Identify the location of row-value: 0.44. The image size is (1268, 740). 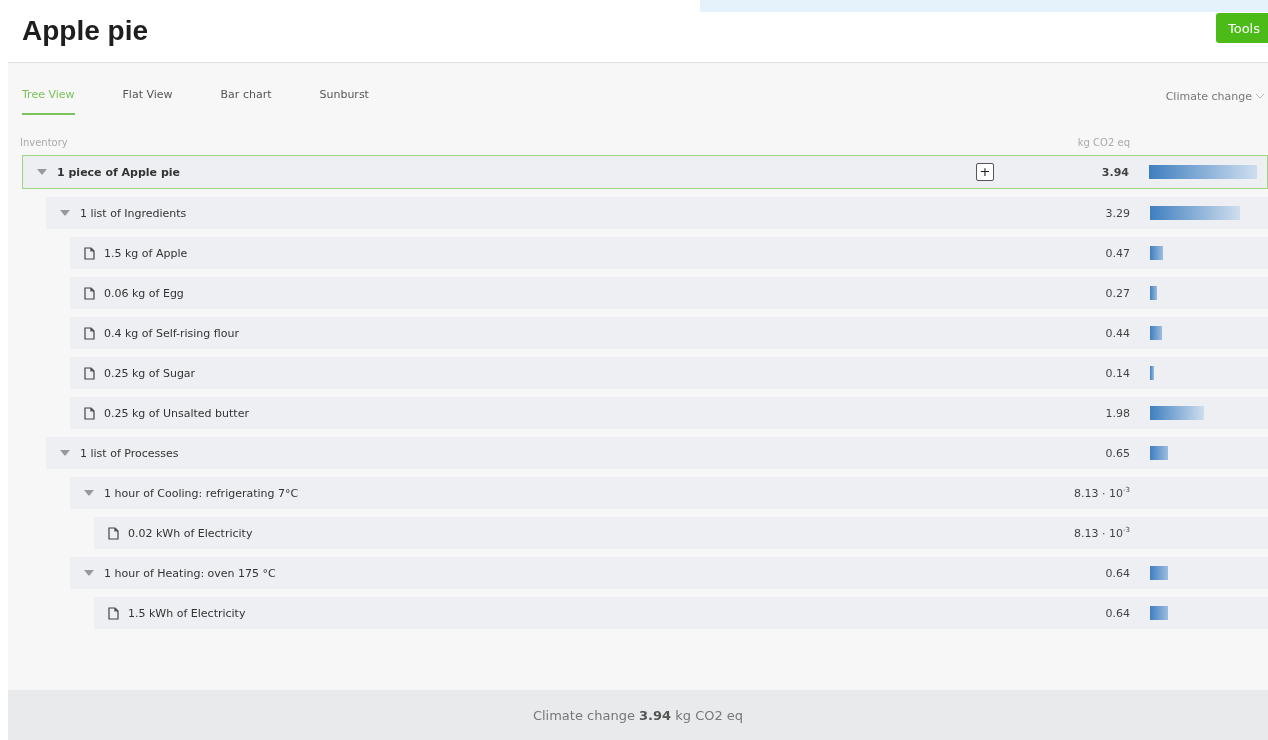
(1117, 333).